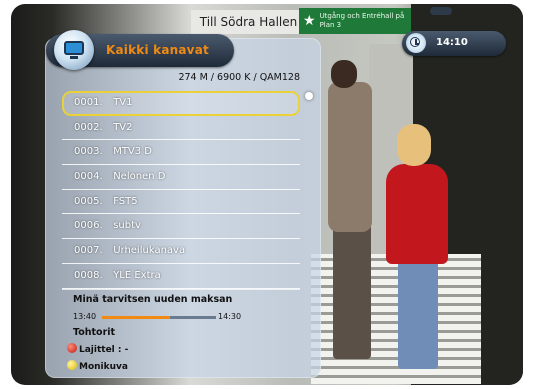 This screenshot has height=389, width=534. I want to click on channel-number: 0007., so click(88, 251).